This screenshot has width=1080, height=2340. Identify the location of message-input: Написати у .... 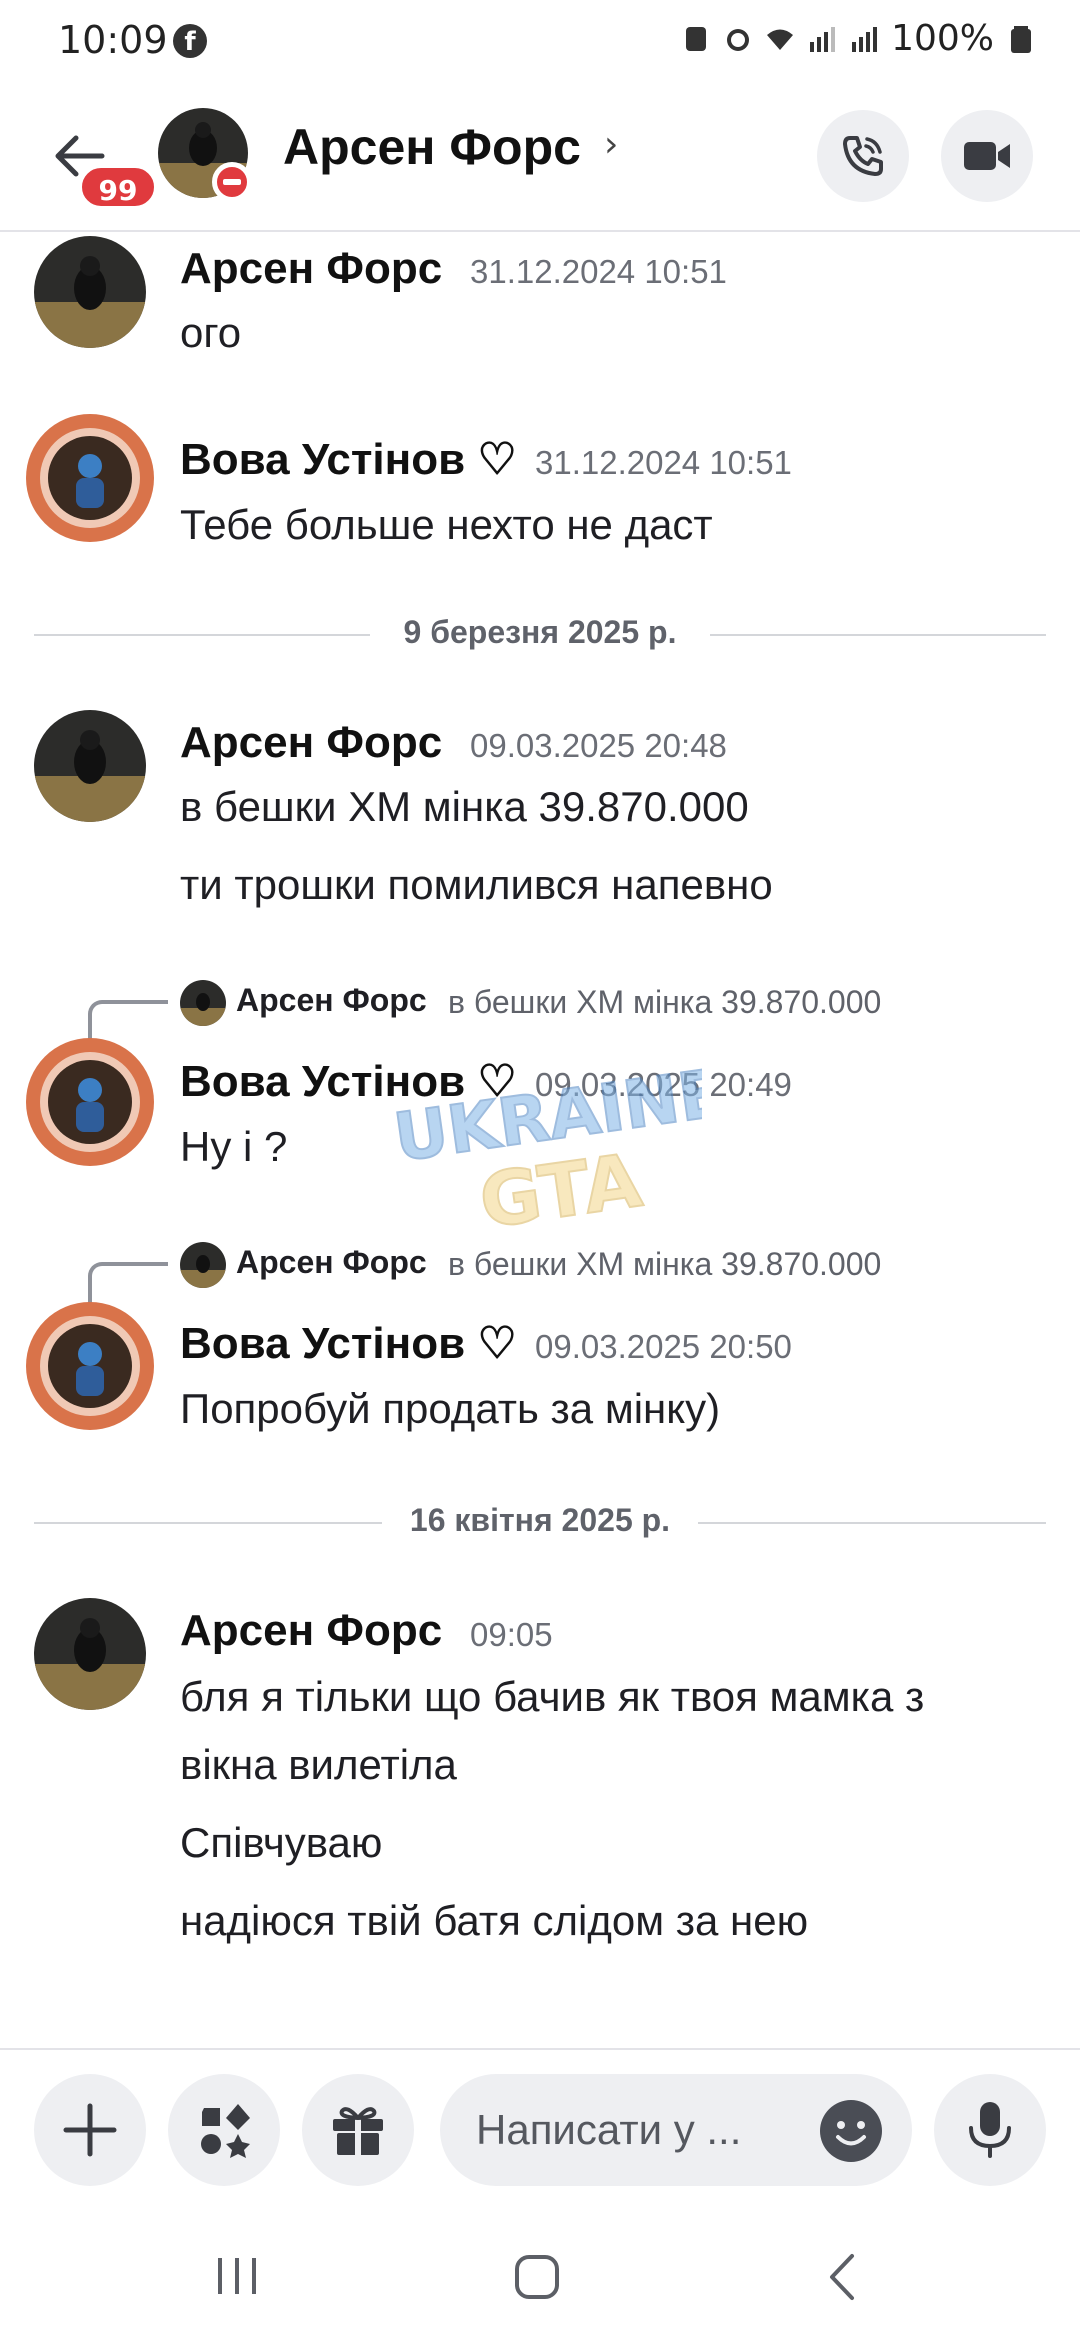
(676, 2130).